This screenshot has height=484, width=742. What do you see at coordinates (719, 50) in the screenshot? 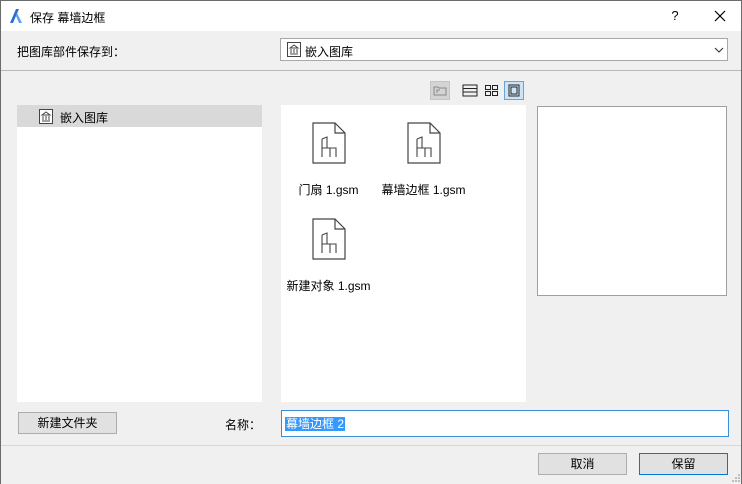
I see `chevron-down-icon` at bounding box center [719, 50].